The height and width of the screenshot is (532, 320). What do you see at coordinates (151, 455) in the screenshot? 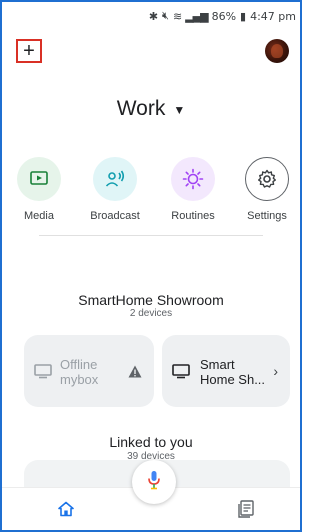
I see `linked-device-count: 39 devices` at bounding box center [151, 455].